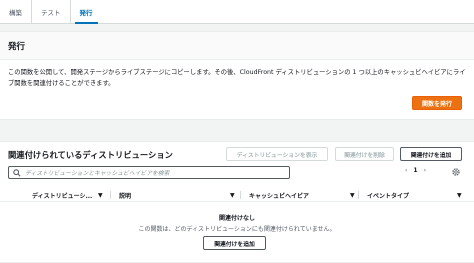  I want to click on search-icon, so click(17, 172).